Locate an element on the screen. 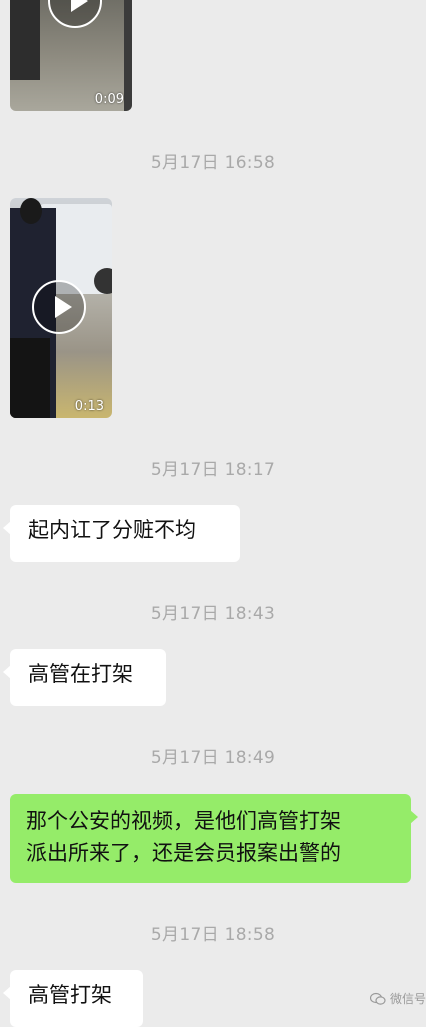 Image resolution: width=426 pixels, height=1027 pixels. video-duration: 0:13 is located at coordinates (89, 406).